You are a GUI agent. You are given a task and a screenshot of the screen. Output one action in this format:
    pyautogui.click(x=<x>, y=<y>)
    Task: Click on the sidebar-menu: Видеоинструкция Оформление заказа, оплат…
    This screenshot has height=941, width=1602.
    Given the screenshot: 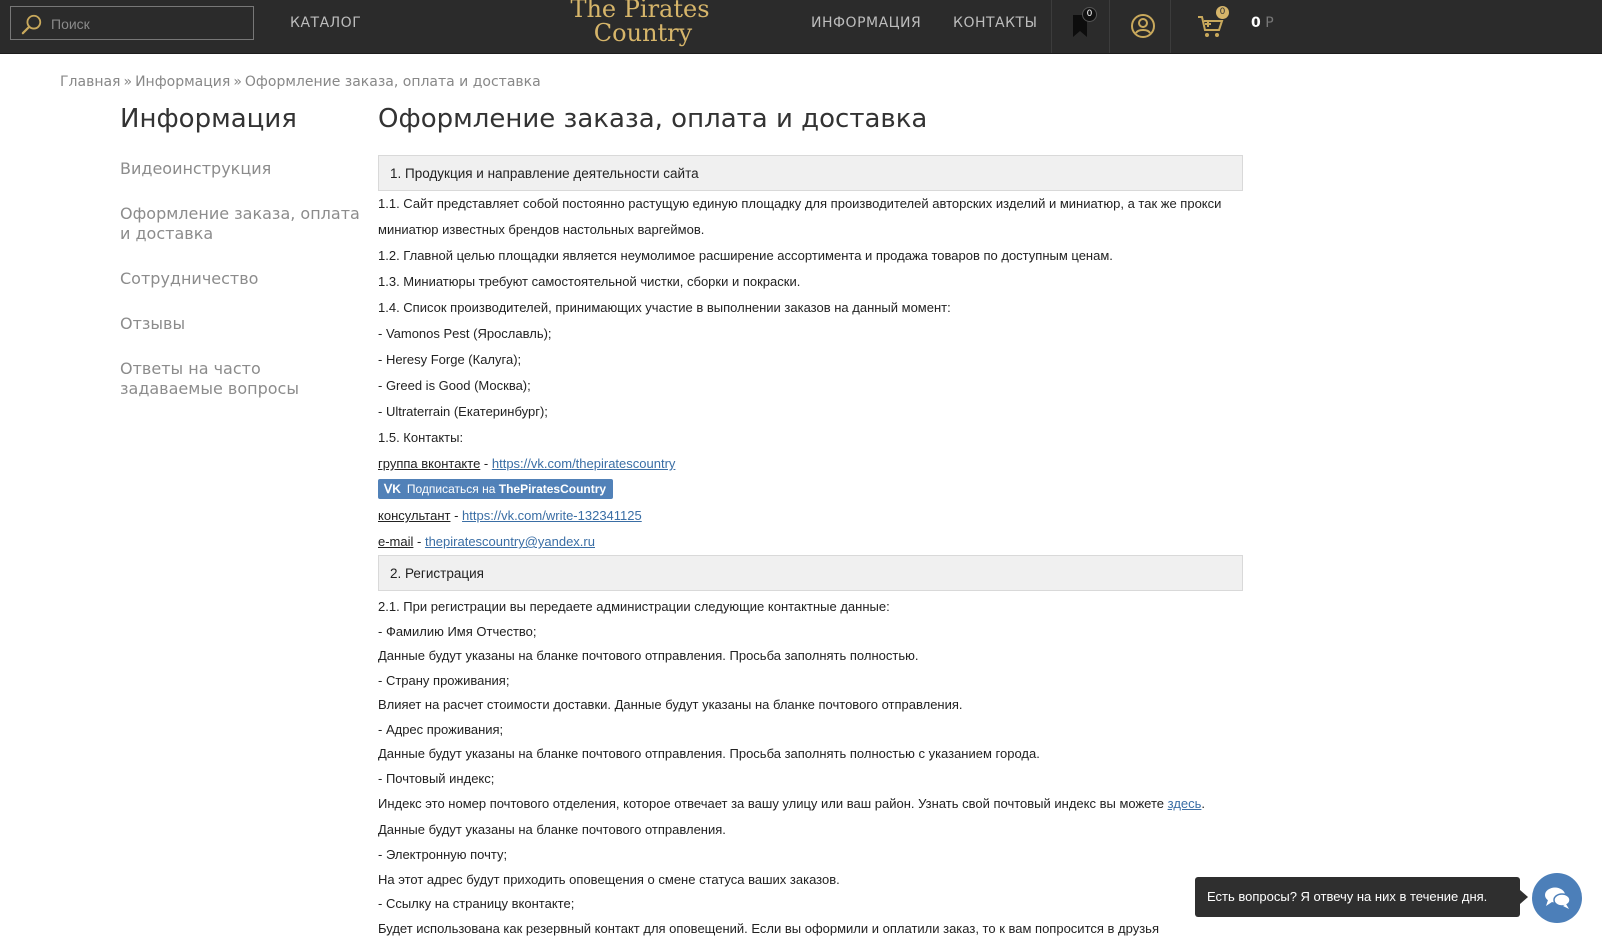 What is the action you would take?
    pyautogui.click(x=240, y=291)
    